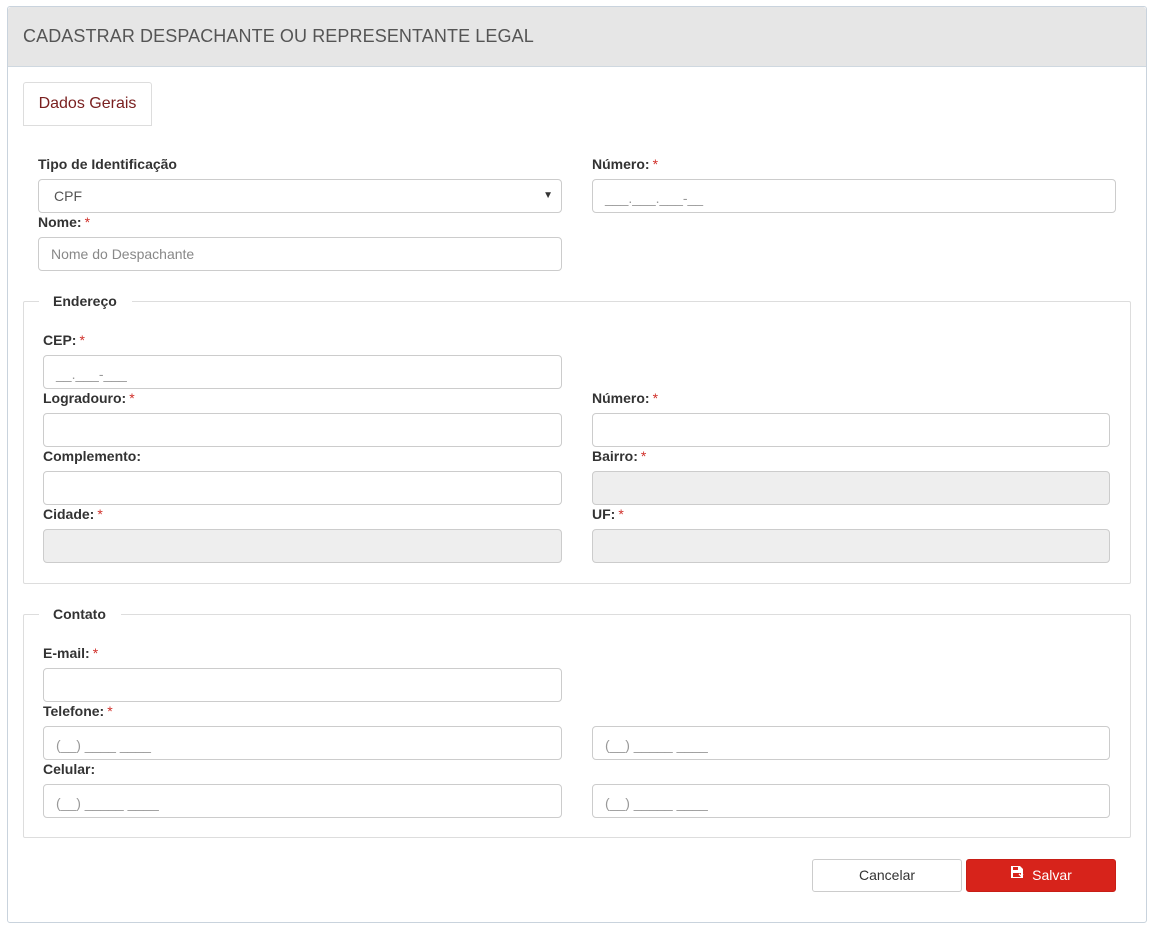 The image size is (1155, 932). What do you see at coordinates (854, 196) in the screenshot?
I see `cpf-number-field: ___.___.___-__` at bounding box center [854, 196].